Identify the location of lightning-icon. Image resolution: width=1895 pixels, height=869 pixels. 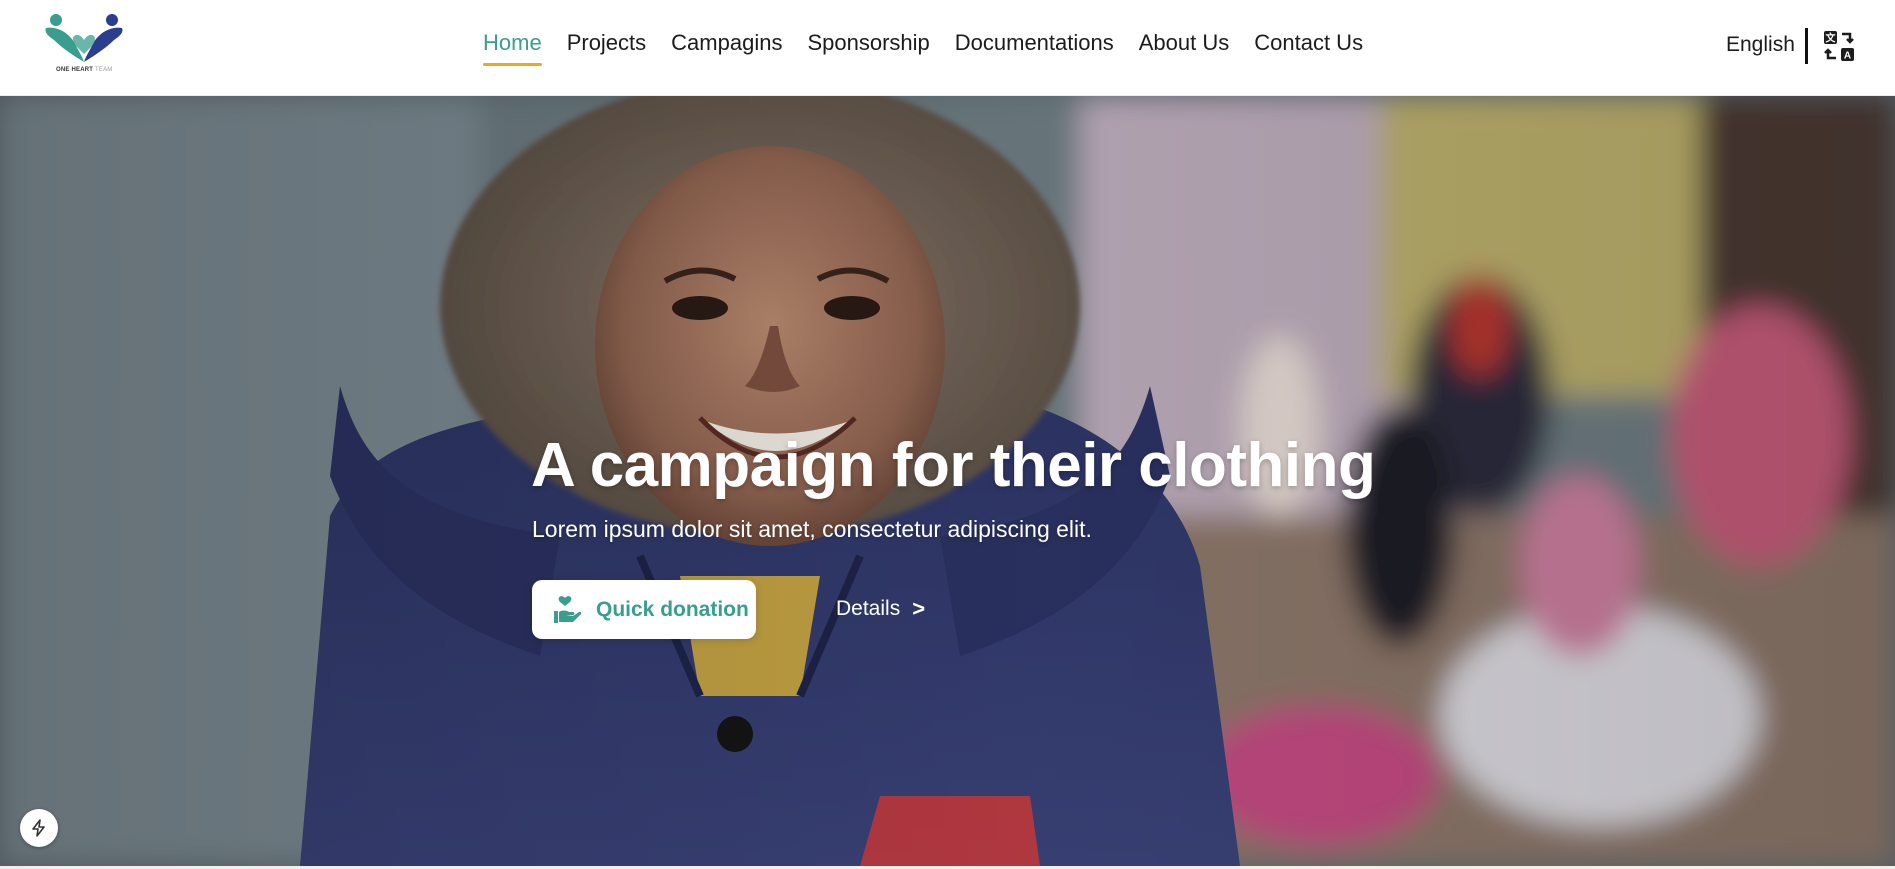
(38, 828).